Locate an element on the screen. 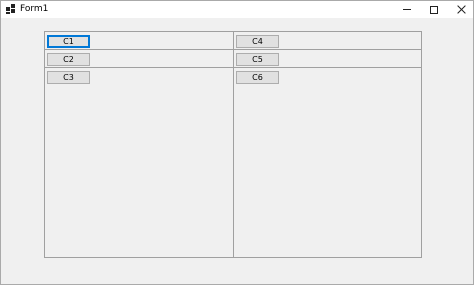 This screenshot has width=474, height=285. close-button is located at coordinates (460, 9).